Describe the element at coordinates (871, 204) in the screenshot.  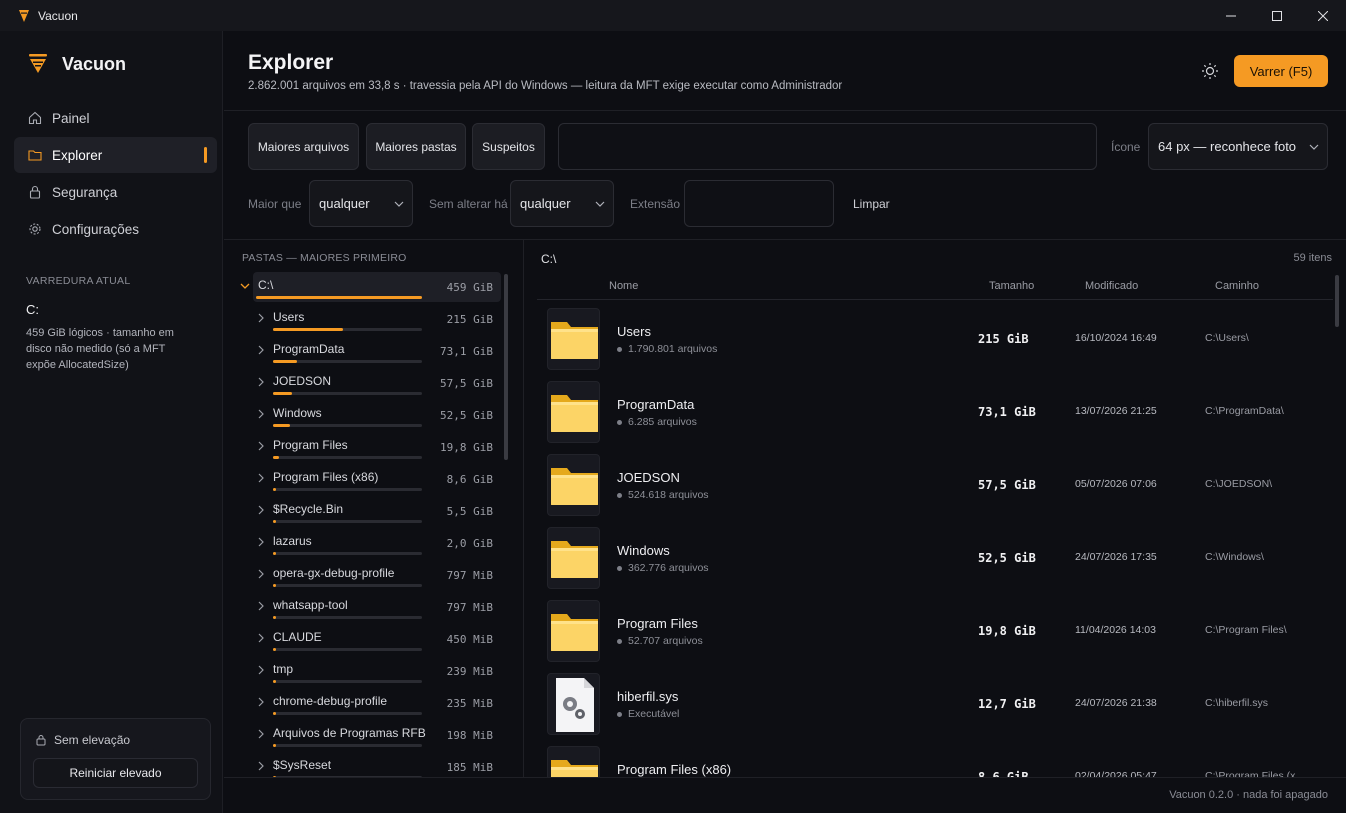
I see `clear-filters-button: Limpar` at that location.